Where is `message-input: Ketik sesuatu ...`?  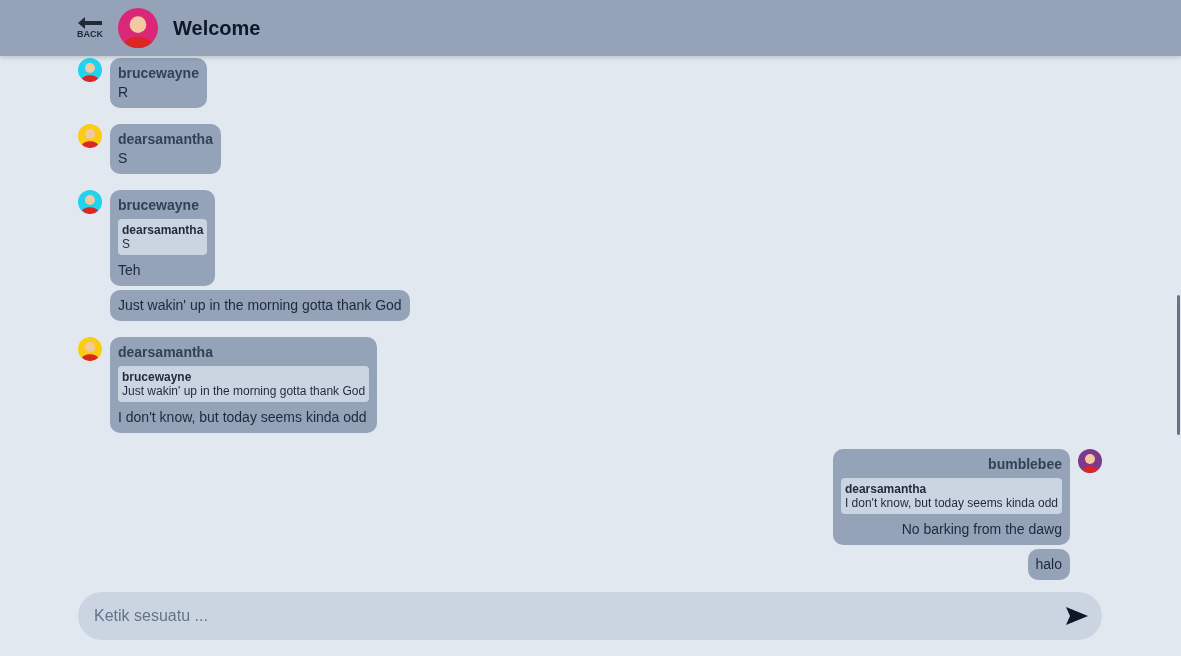
message-input: Ketik sesuatu ... is located at coordinates (574, 616).